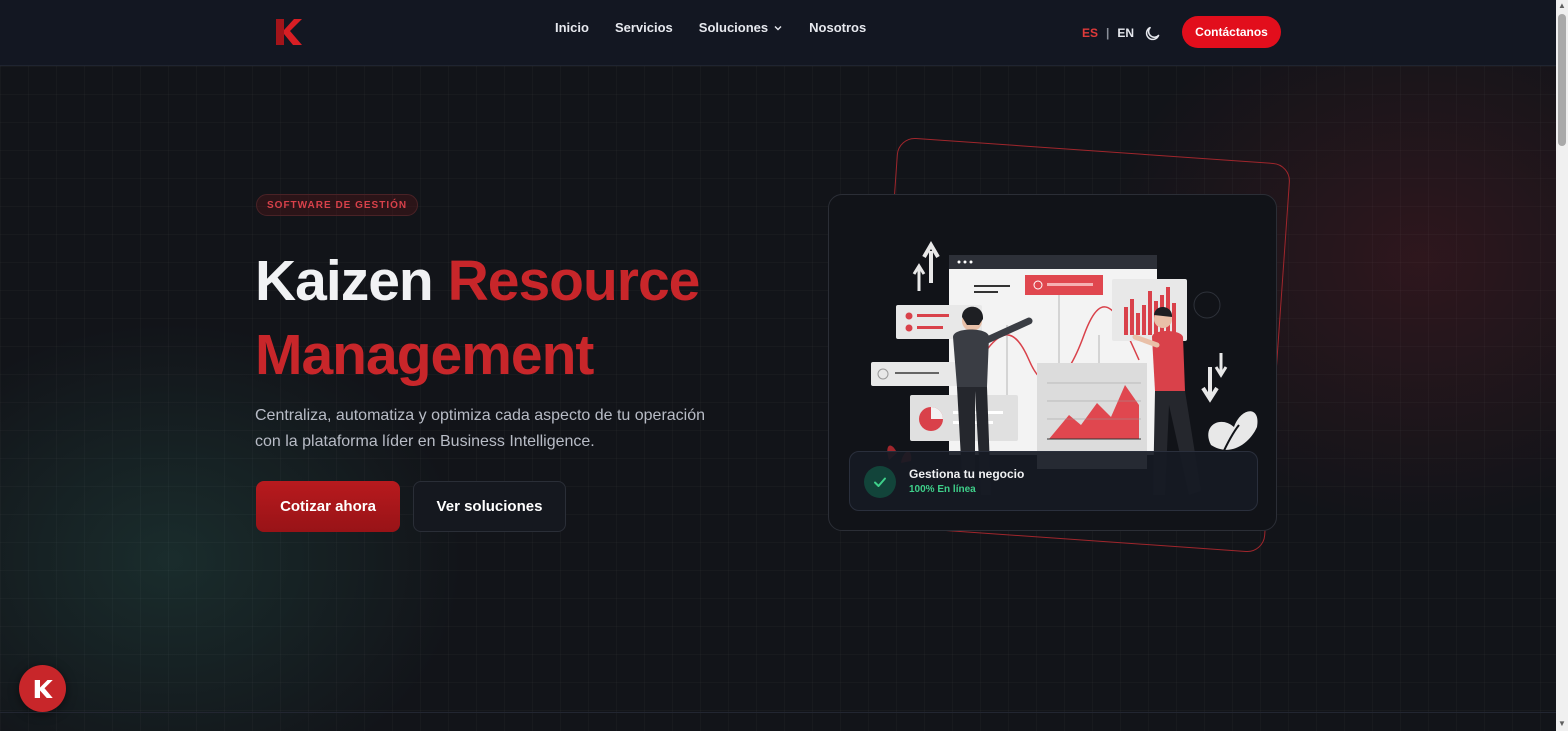 The width and height of the screenshot is (1568, 731). I want to click on kaizen-logo-icon, so click(43, 688).